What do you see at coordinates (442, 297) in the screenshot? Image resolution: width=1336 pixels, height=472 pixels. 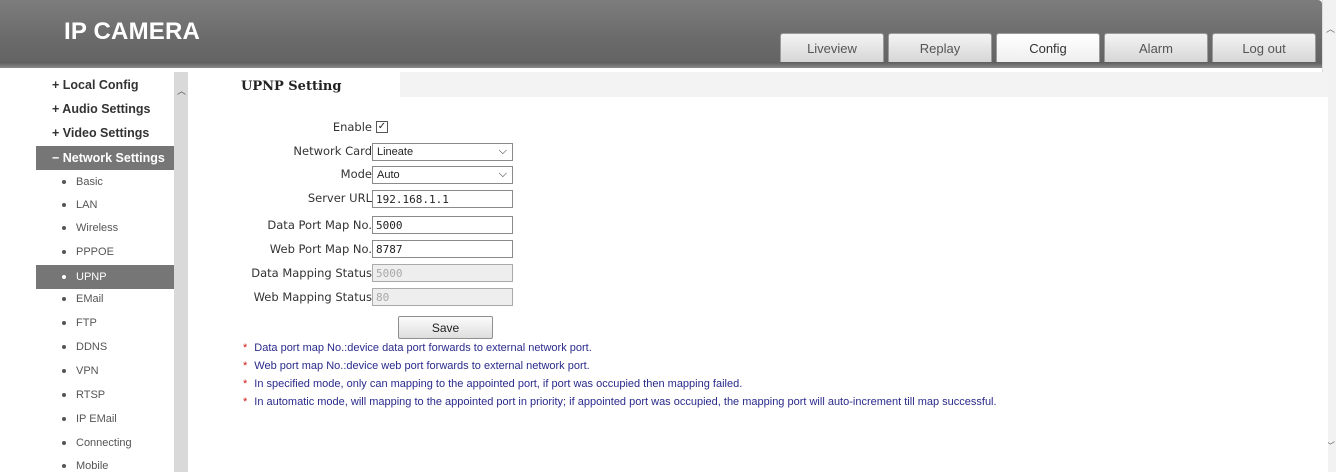 I see `web-mapping-status-field: 80` at bounding box center [442, 297].